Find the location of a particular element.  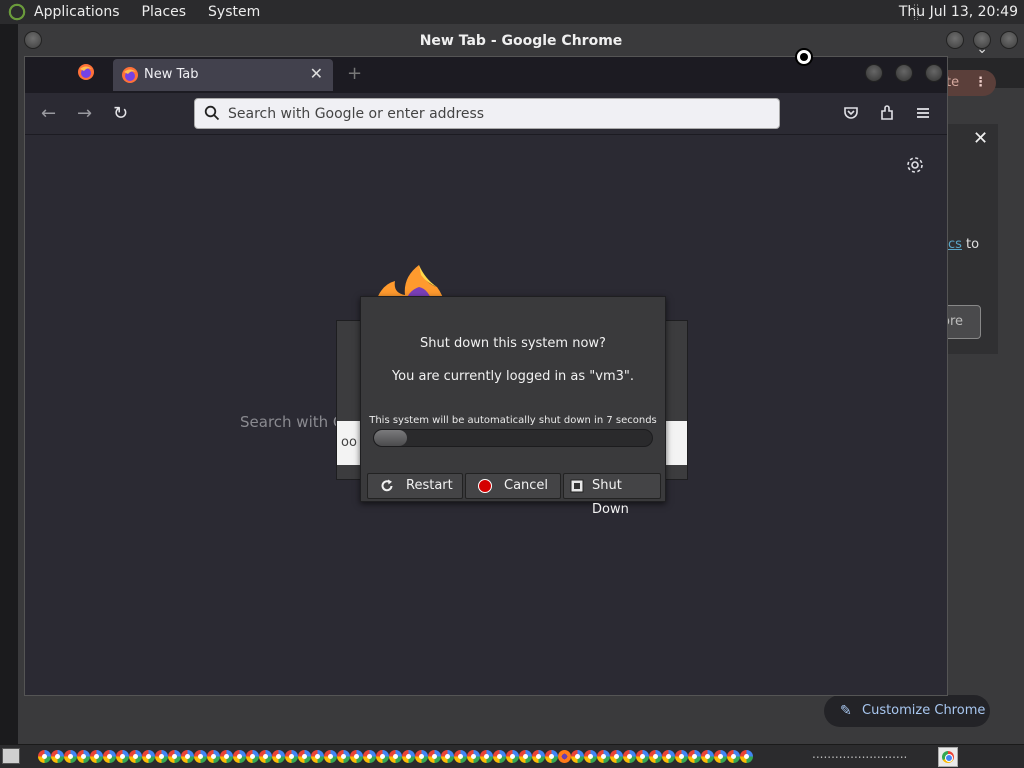

restart-button: Restart is located at coordinates (415, 486).